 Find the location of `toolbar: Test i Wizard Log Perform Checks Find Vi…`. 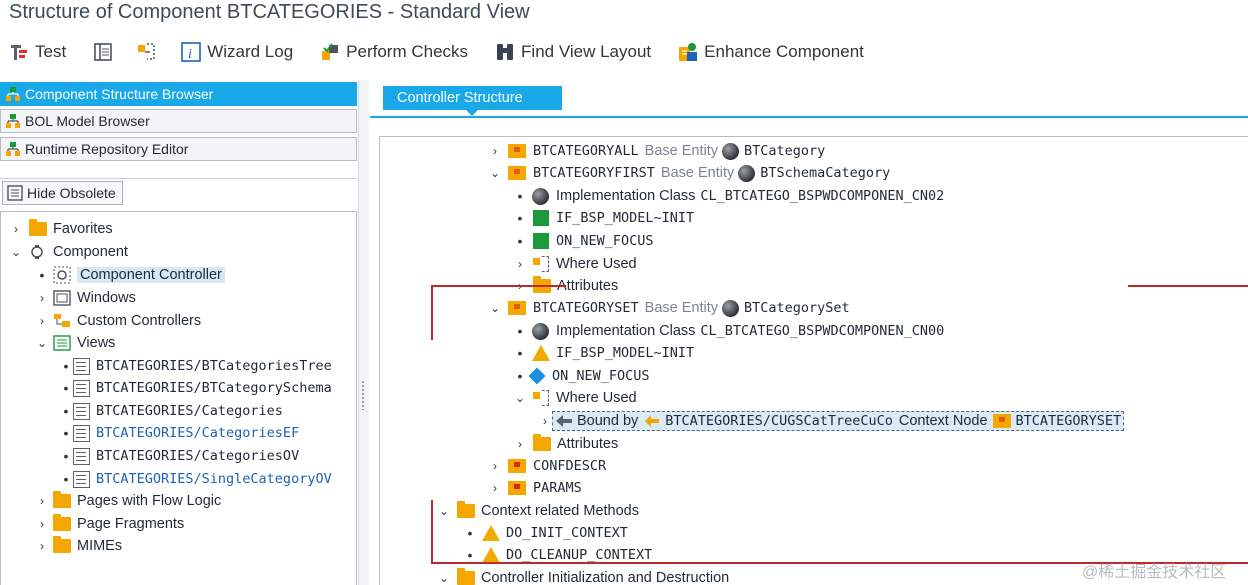

toolbar: Test i Wizard Log Perform Checks Find Vi… is located at coordinates (624, 52).